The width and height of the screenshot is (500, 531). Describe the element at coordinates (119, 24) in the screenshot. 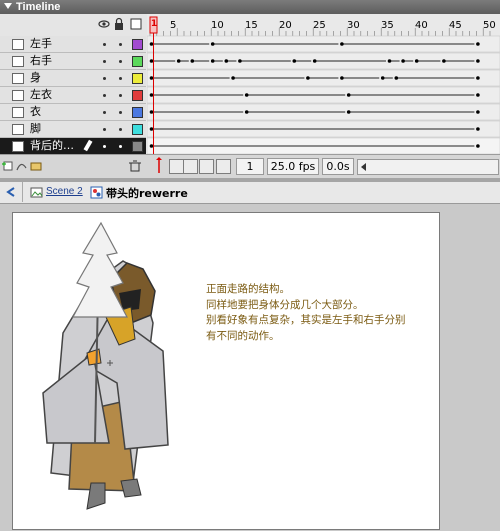

I see `lock-icon` at that location.